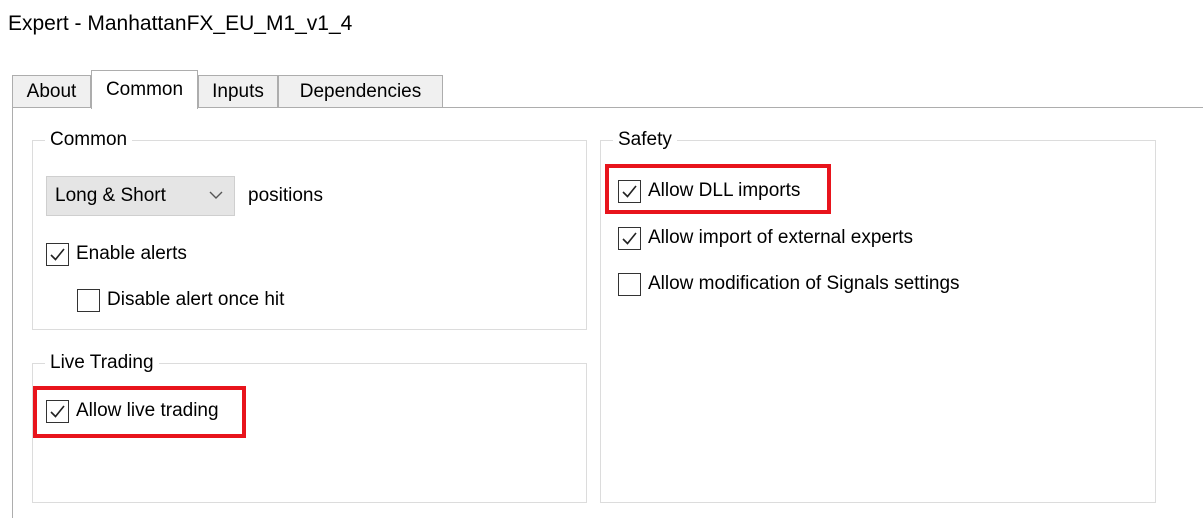 The image size is (1203, 518). Describe the element at coordinates (195, 300) in the screenshot. I see `disable-alert-once-hit-label: Disable alert once hit` at that location.